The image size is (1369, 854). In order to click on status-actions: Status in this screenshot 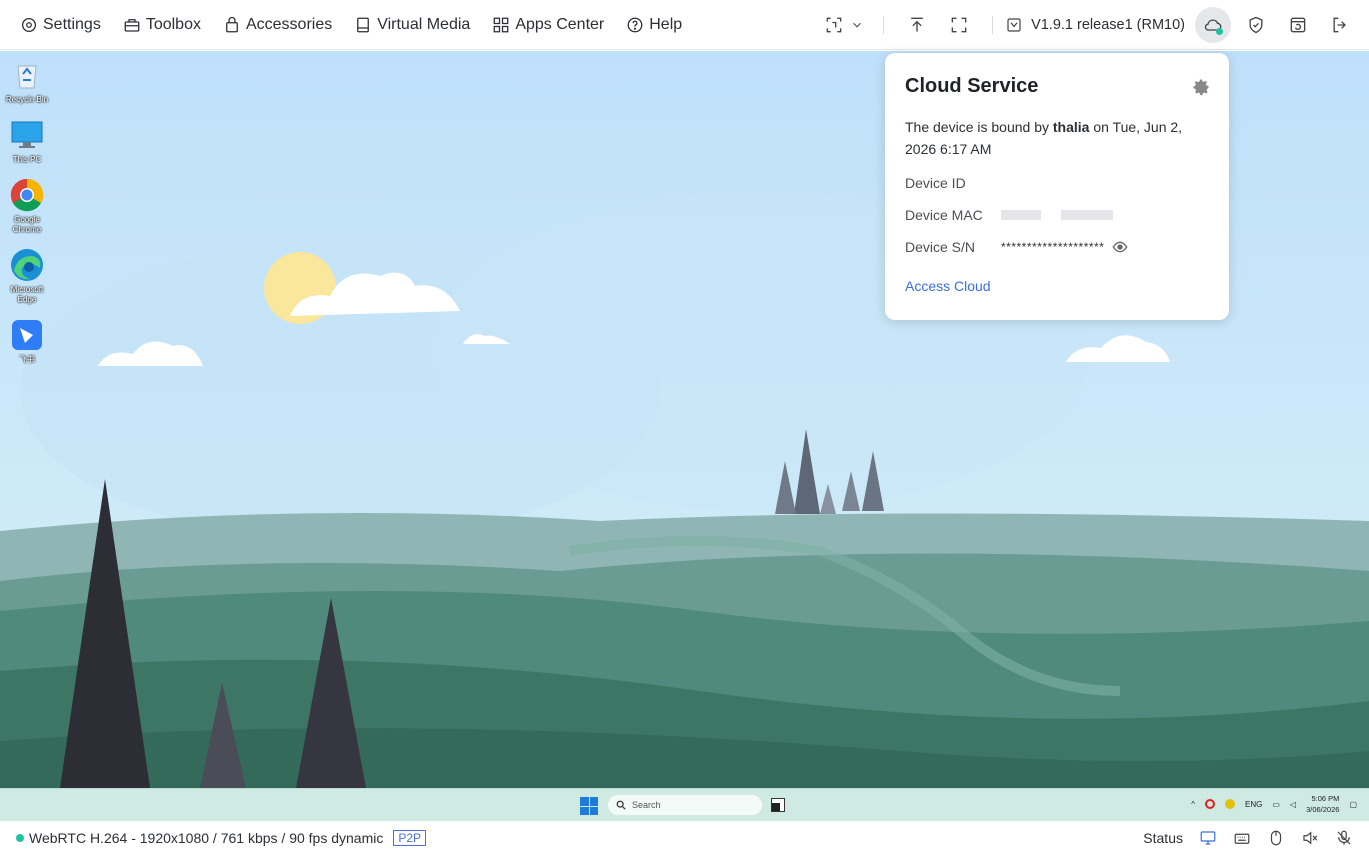, I will do `click(1248, 838)`.